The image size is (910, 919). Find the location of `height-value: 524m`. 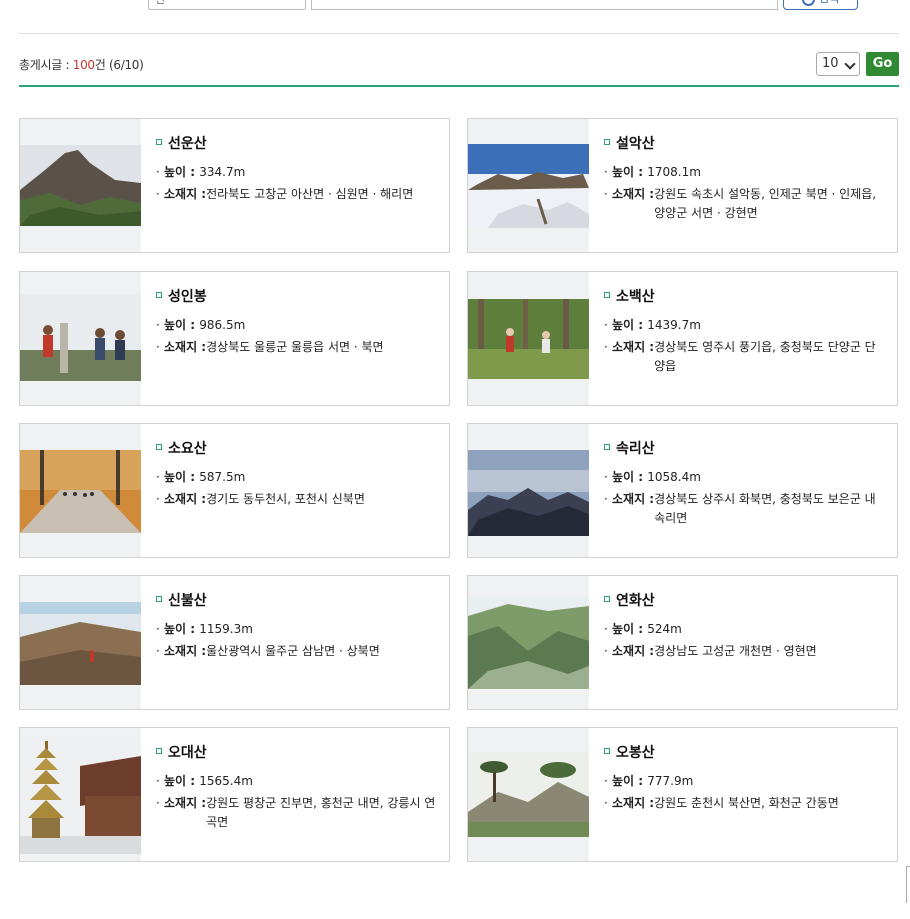

height-value: 524m is located at coordinates (664, 629).